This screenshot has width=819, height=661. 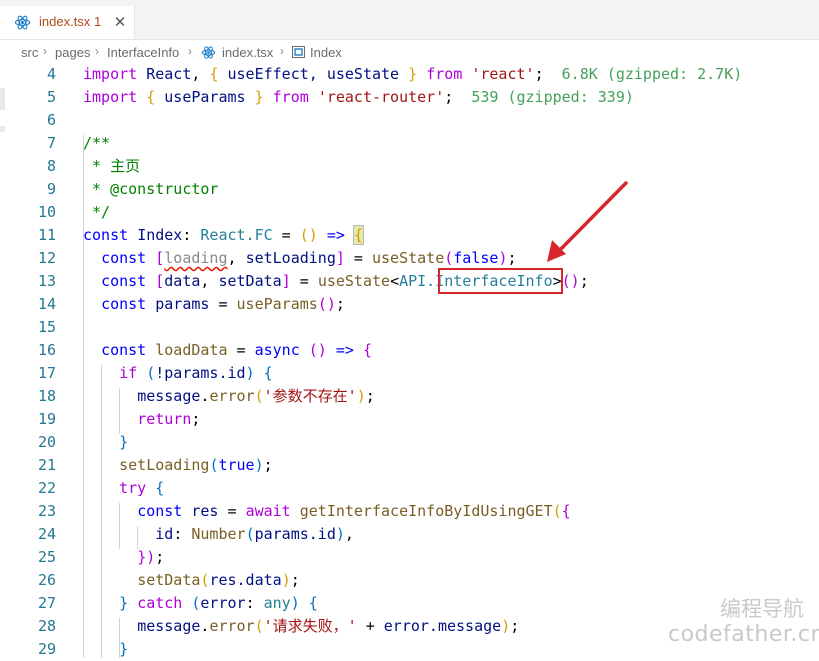 I want to click on code-line: 21 setLoading(true);, so click(x=409, y=465).